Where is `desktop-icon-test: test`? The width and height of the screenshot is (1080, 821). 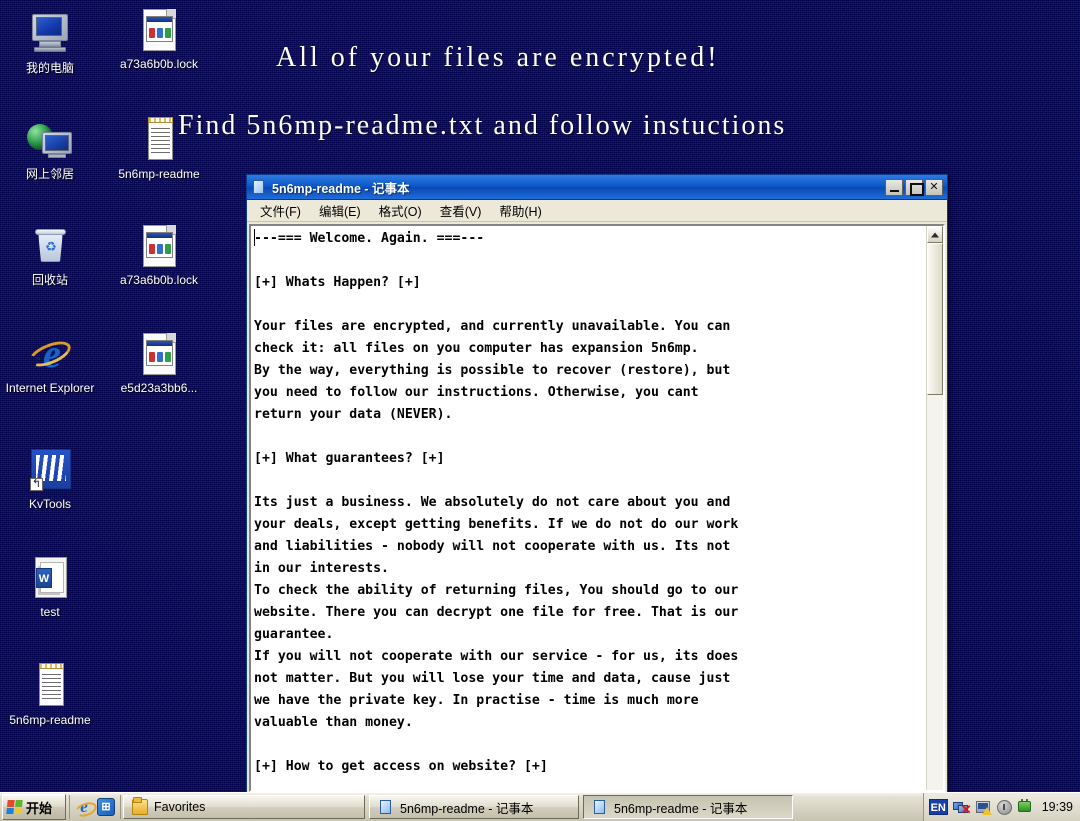
desktop-icon-test: test is located at coordinates (50, 586).